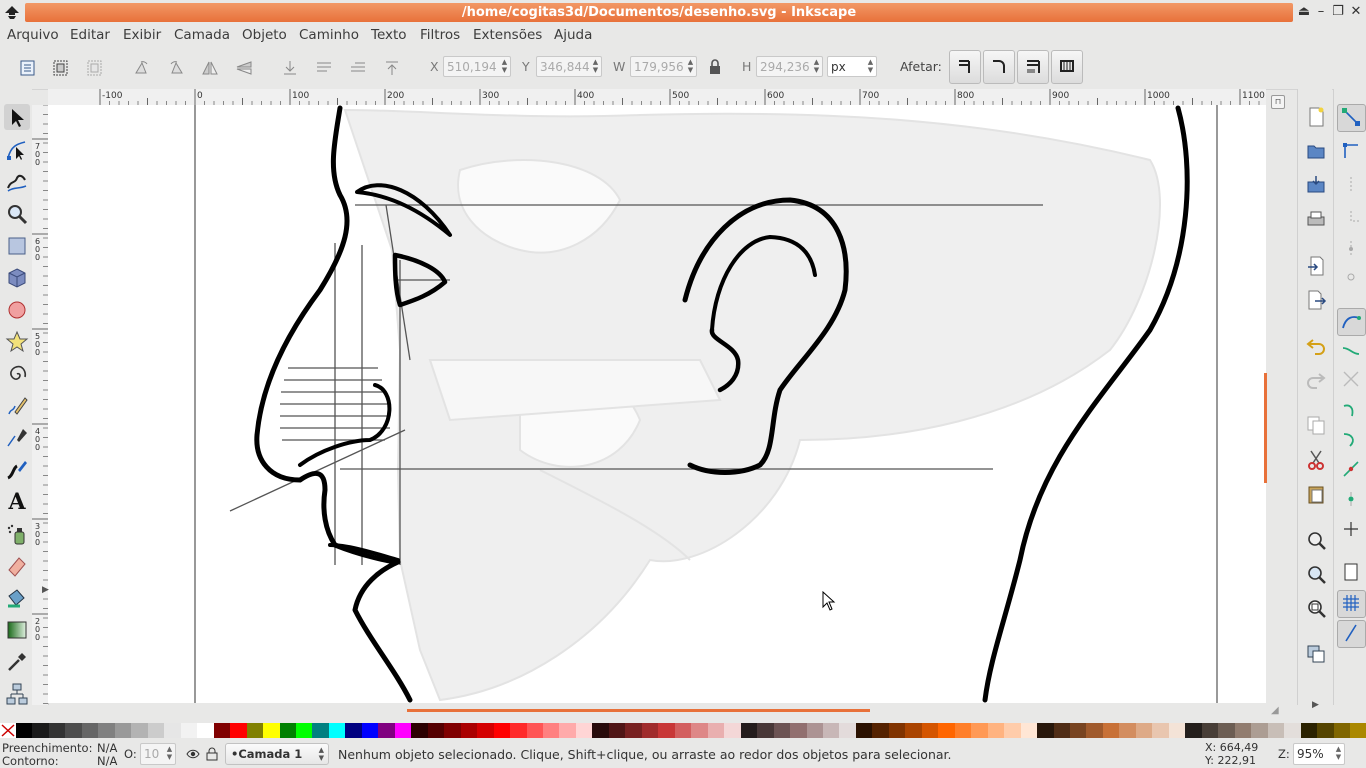 This screenshot has width=1366, height=768. I want to click on snap-object-center-icon, so click(1351, 499).